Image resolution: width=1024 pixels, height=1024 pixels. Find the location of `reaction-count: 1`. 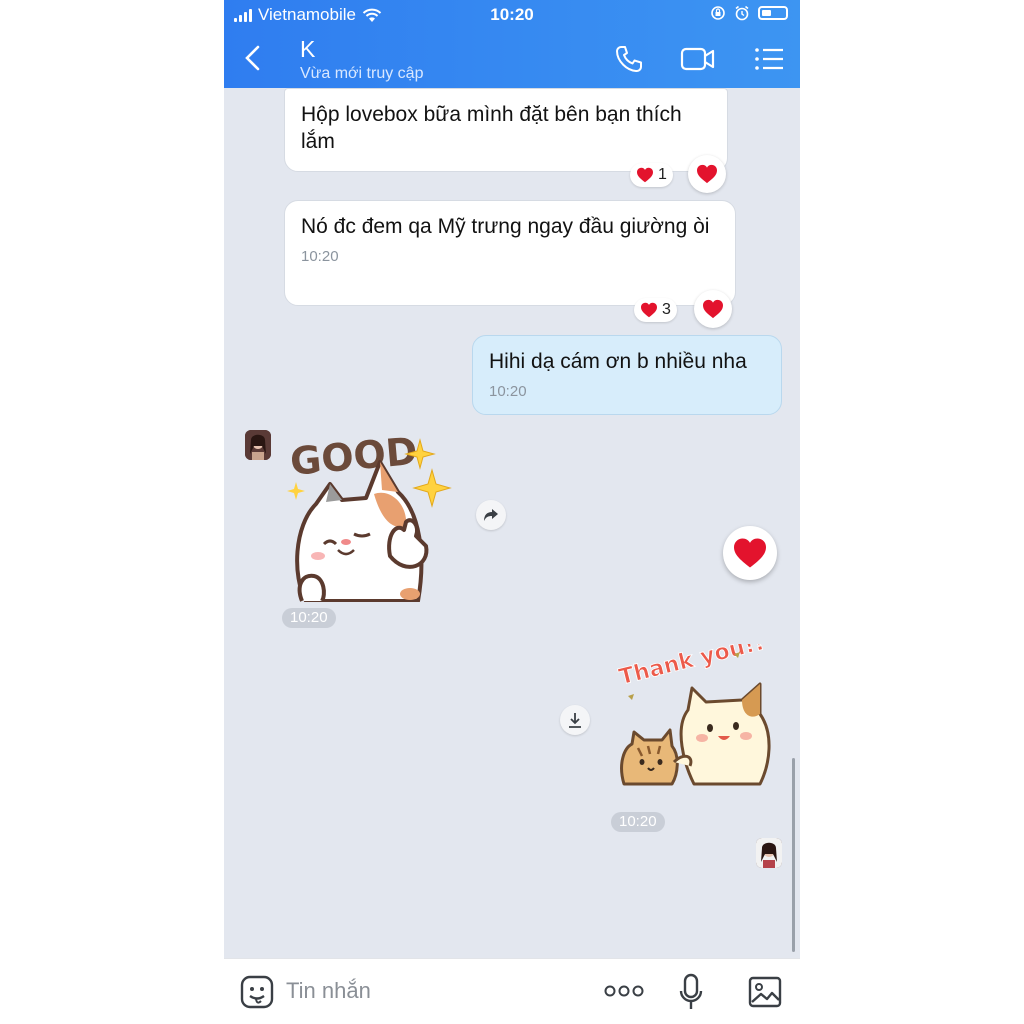

reaction-count: 1 is located at coordinates (651, 175).